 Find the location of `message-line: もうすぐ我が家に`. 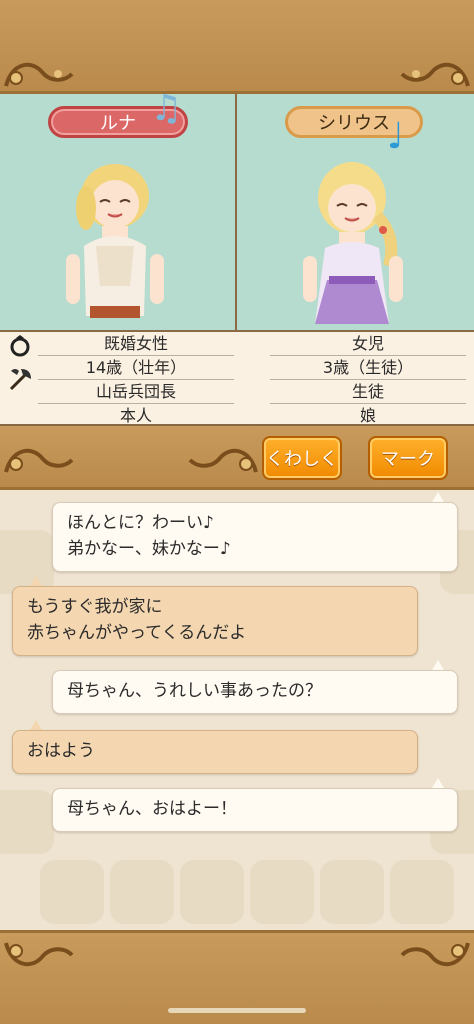

message-line: もうすぐ我が家に is located at coordinates (95, 607).